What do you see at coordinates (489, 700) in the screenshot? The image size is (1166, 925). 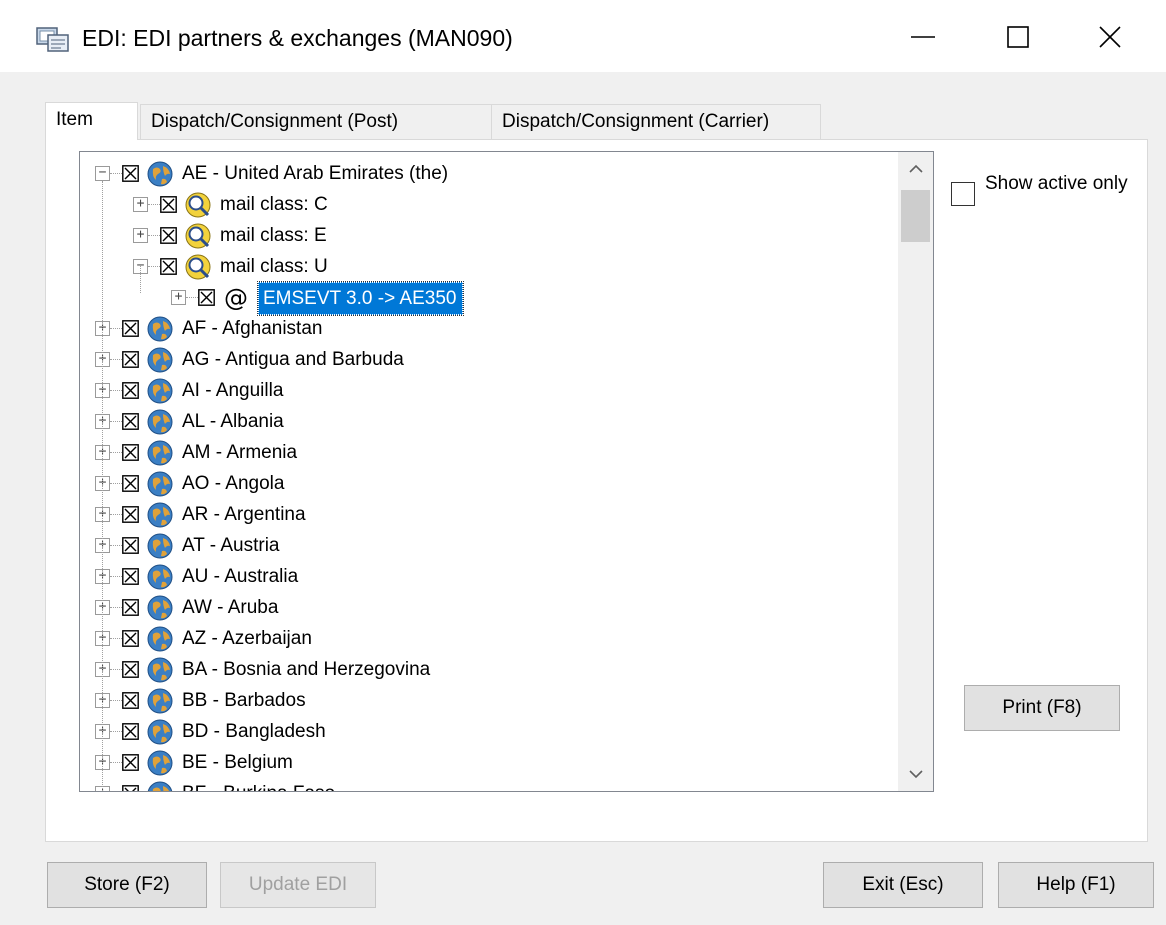 I see `tree-row: + BB - Barbados` at bounding box center [489, 700].